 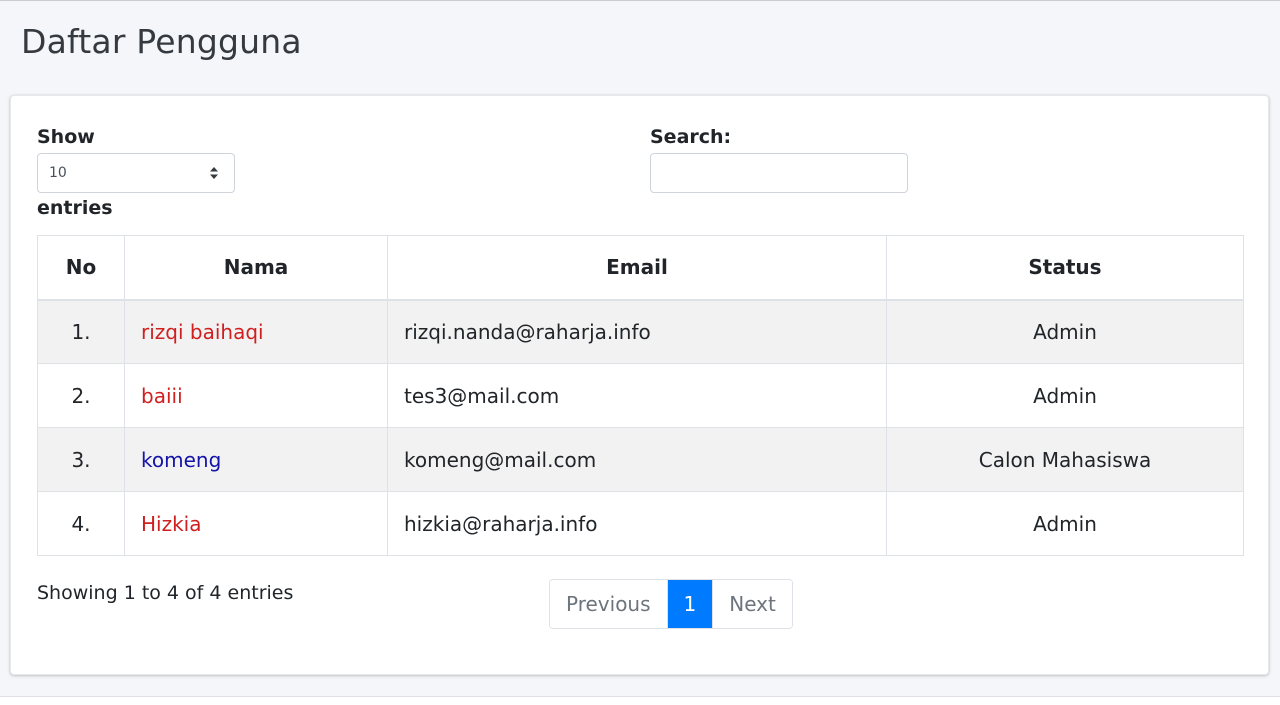 I want to click on user-name-link: baiii, so click(x=162, y=396).